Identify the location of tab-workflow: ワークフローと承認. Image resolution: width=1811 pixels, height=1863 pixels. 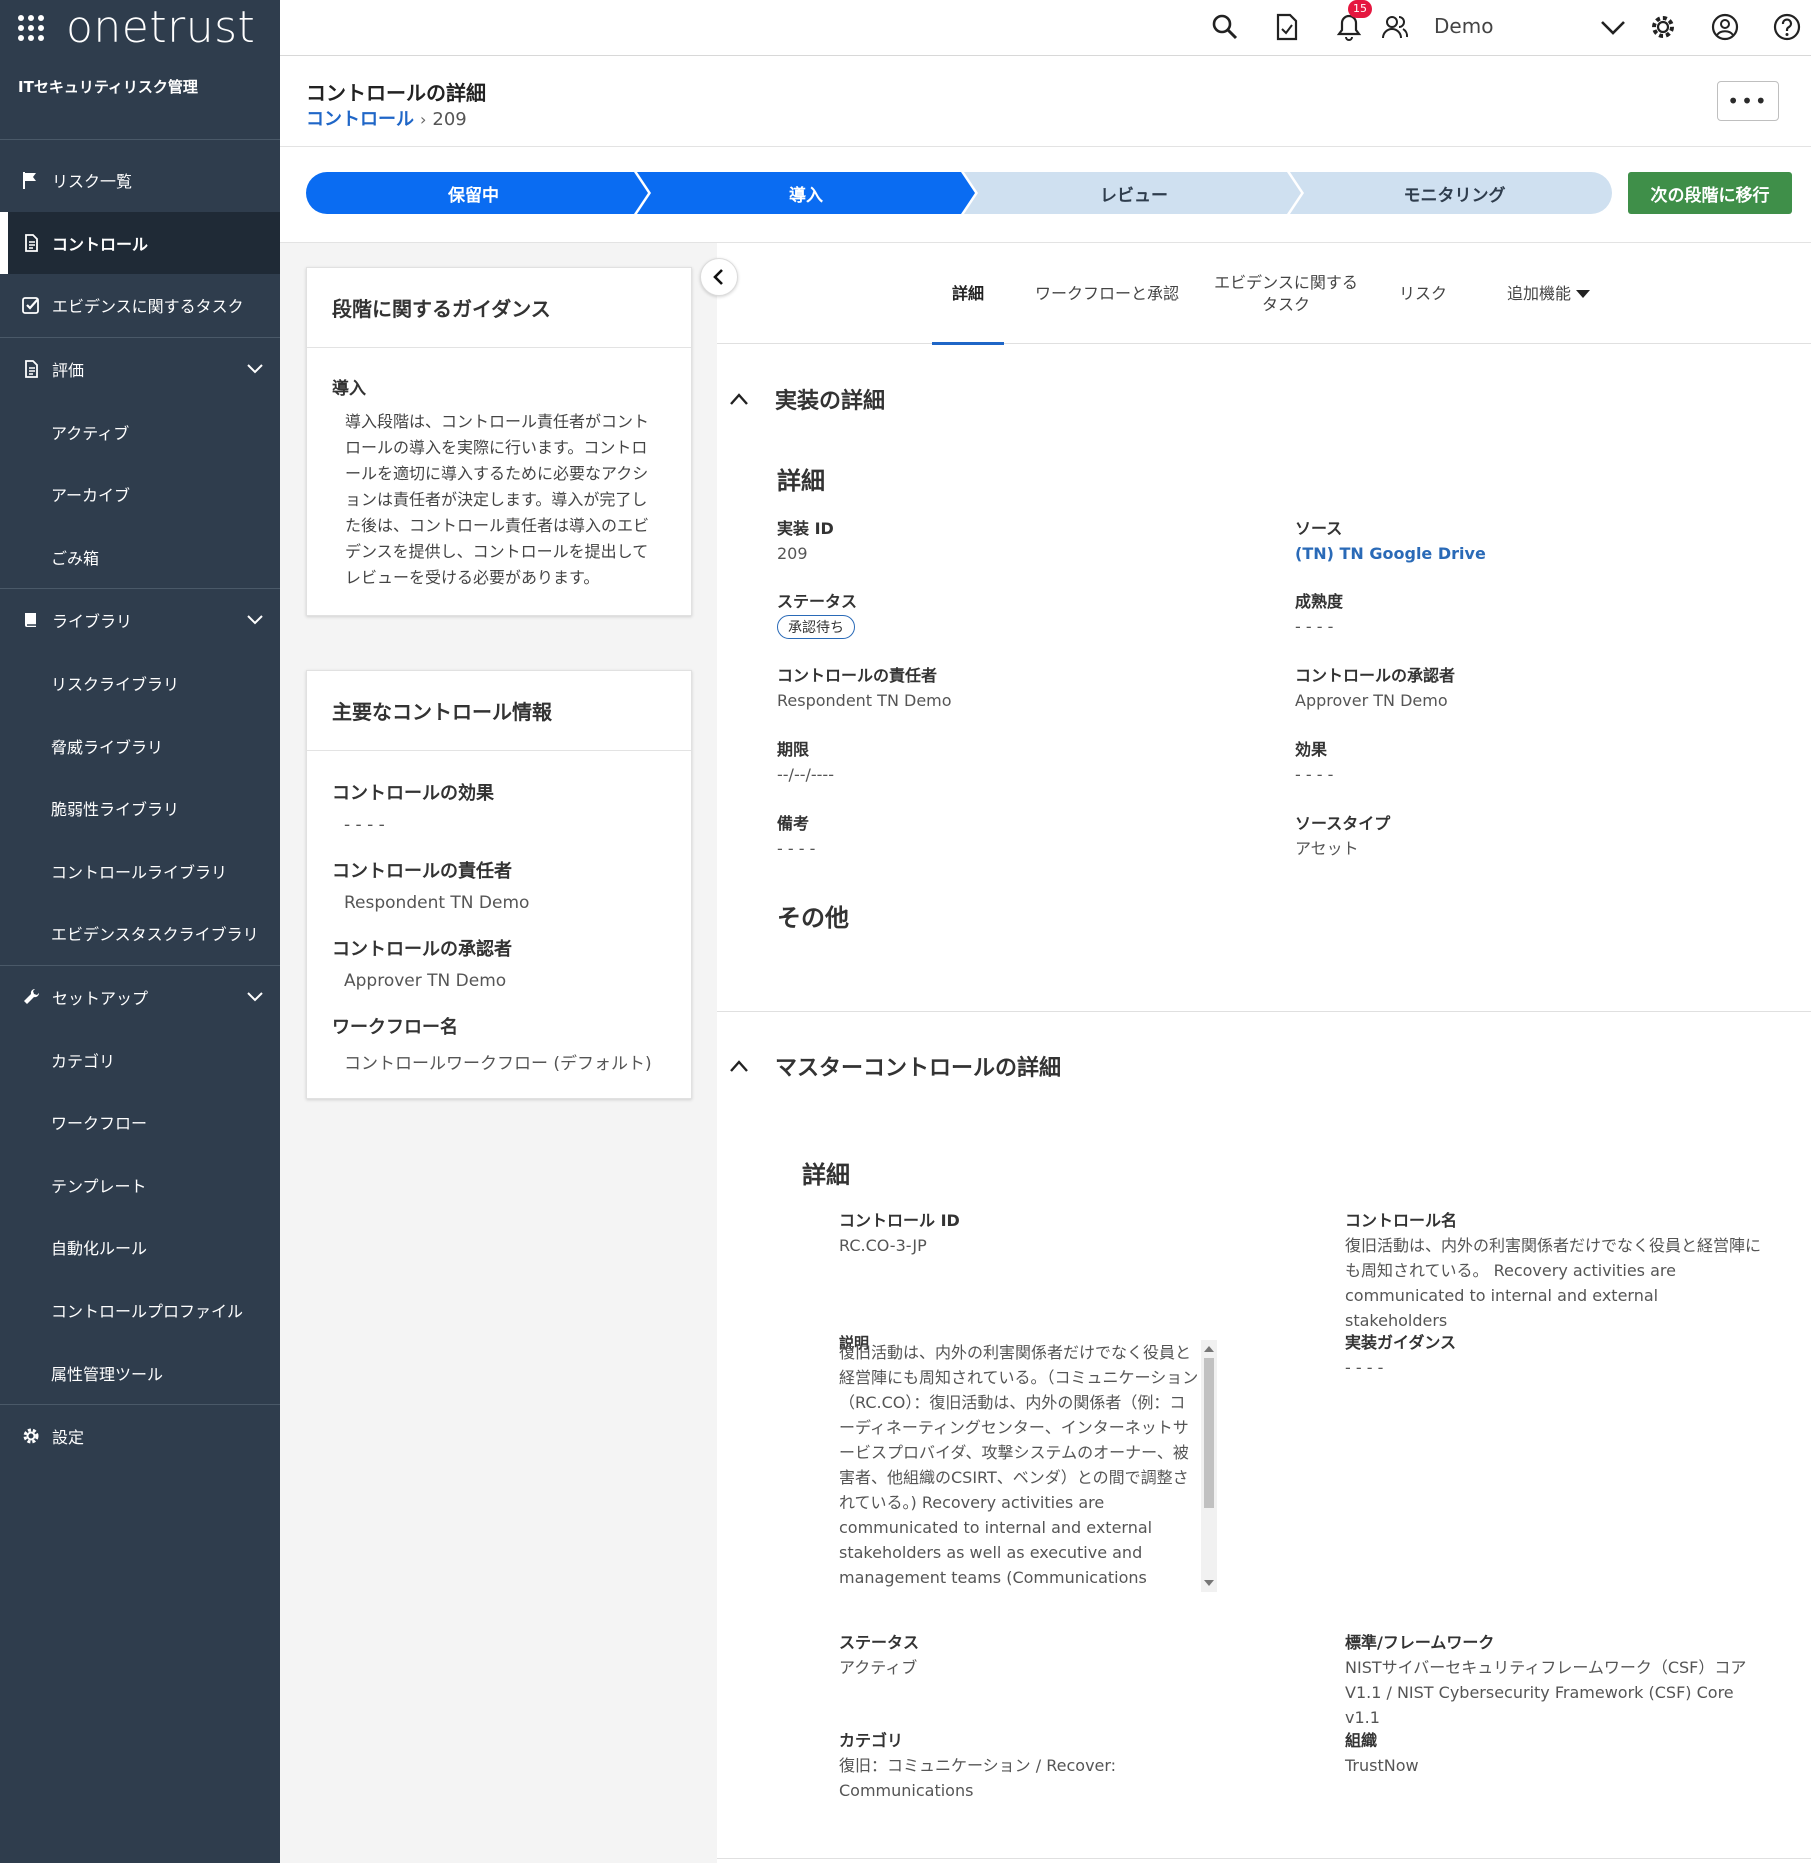
(1107, 293).